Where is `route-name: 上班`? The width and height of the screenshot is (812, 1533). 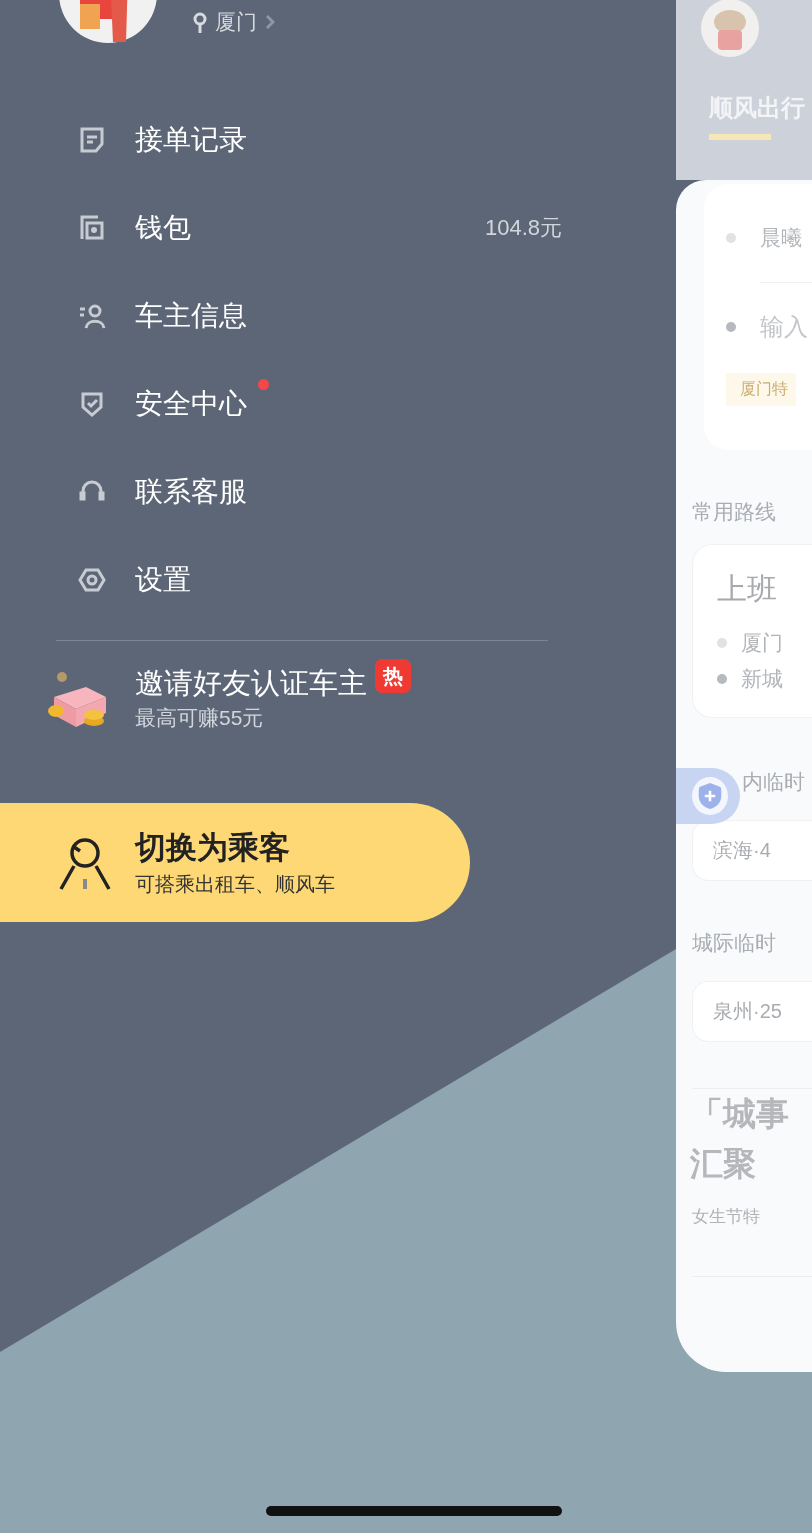 route-name: 上班 is located at coordinates (747, 589).